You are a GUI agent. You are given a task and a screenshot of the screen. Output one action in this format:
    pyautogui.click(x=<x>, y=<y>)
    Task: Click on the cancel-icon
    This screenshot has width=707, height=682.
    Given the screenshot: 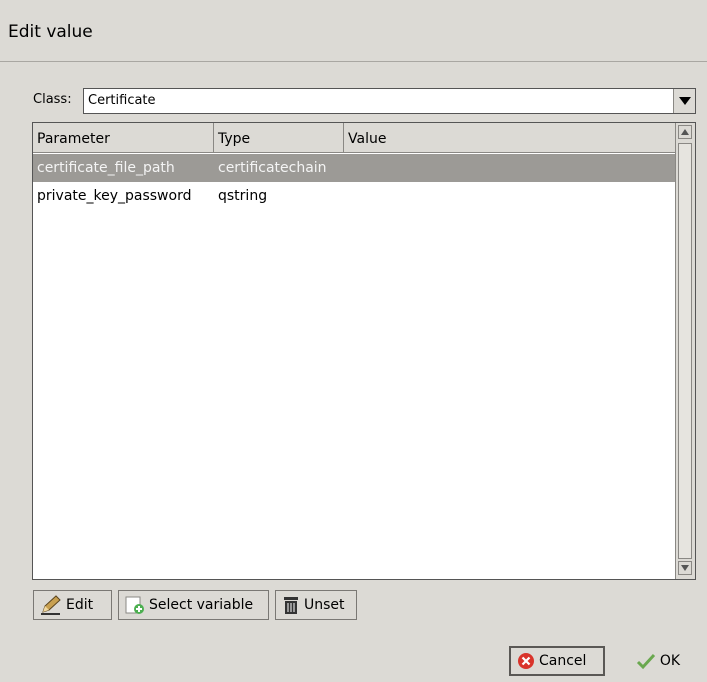 What is the action you would take?
    pyautogui.click(x=526, y=661)
    